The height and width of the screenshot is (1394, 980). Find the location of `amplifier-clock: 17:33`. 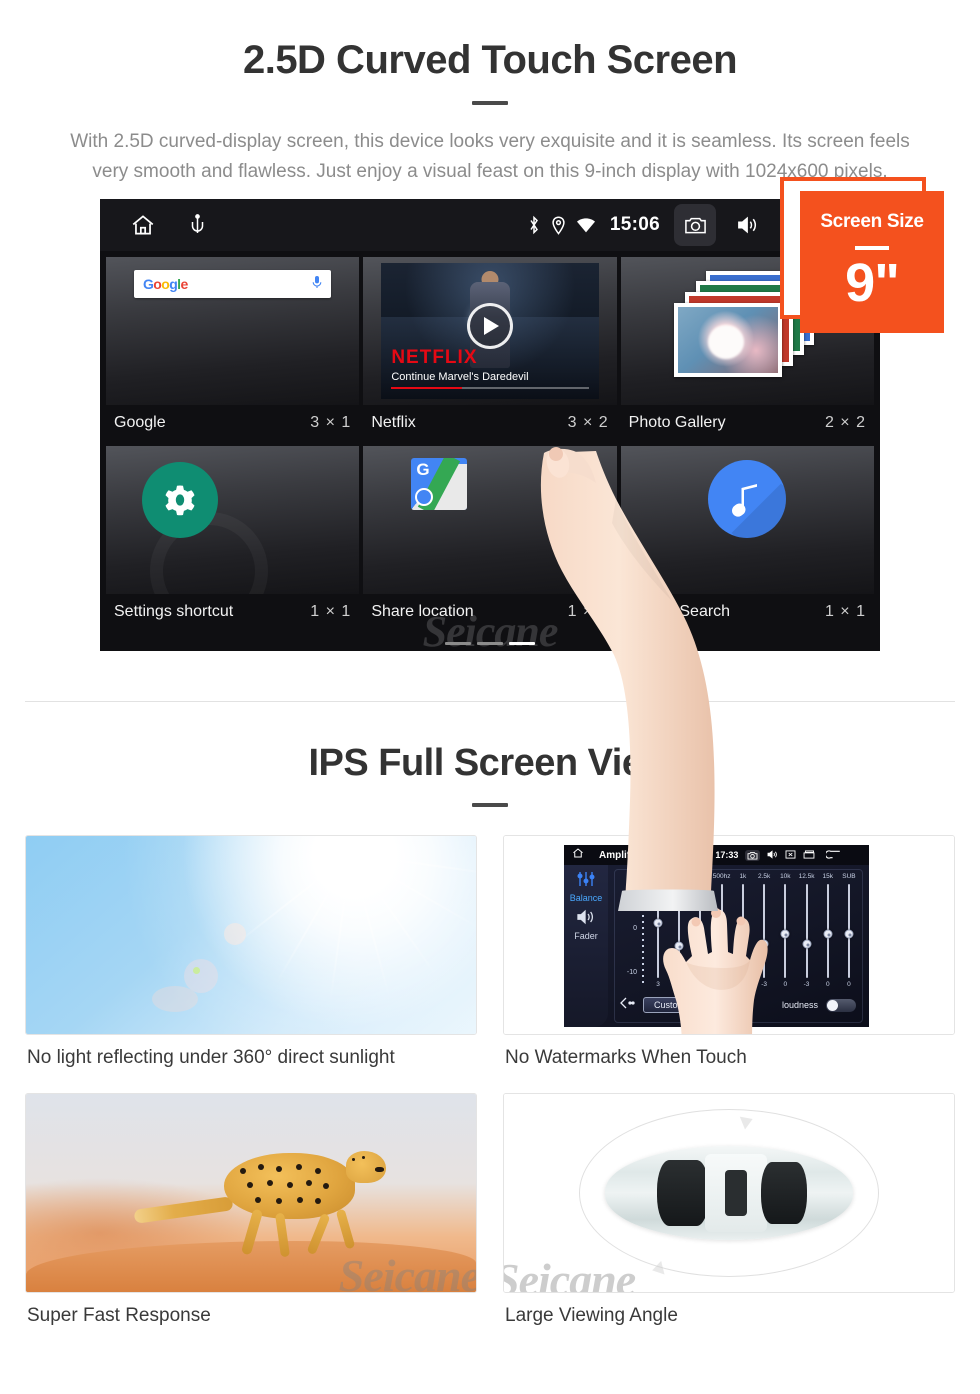

amplifier-clock: 17:33 is located at coordinates (727, 855).